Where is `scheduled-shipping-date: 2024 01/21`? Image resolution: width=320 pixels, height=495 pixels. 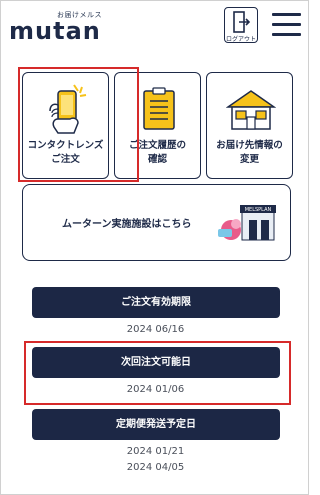
scheduled-shipping-date: 2024 01/21 is located at coordinates (155, 451).